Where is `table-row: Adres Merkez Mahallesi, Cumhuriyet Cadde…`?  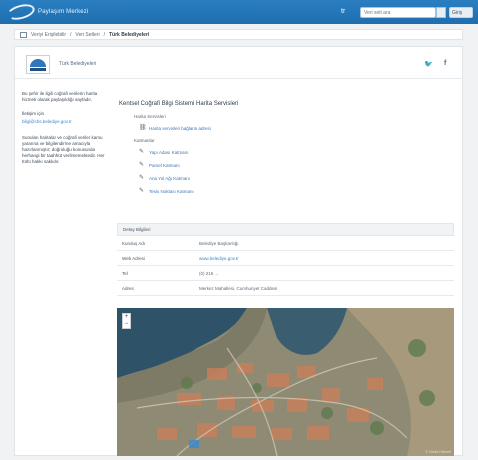
table-row: Adres Merkez Mahallesi, Cumhuriyet Cadde… is located at coordinates (285, 288).